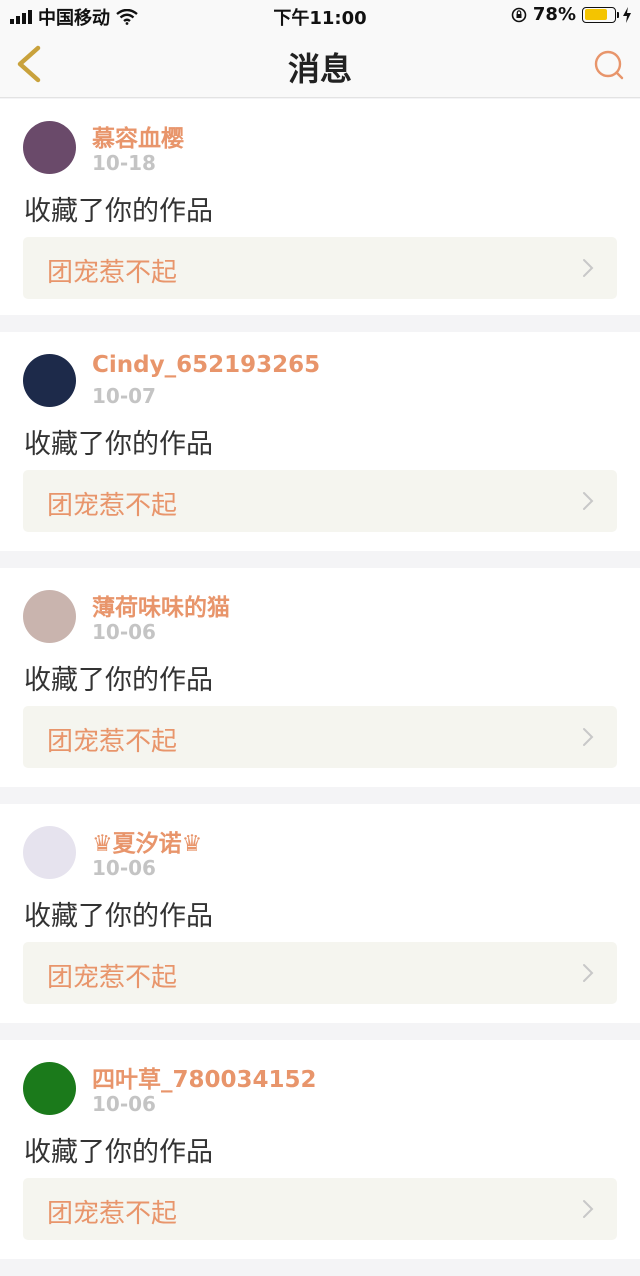  I want to click on username: 薄荷味味的猫, so click(161, 605).